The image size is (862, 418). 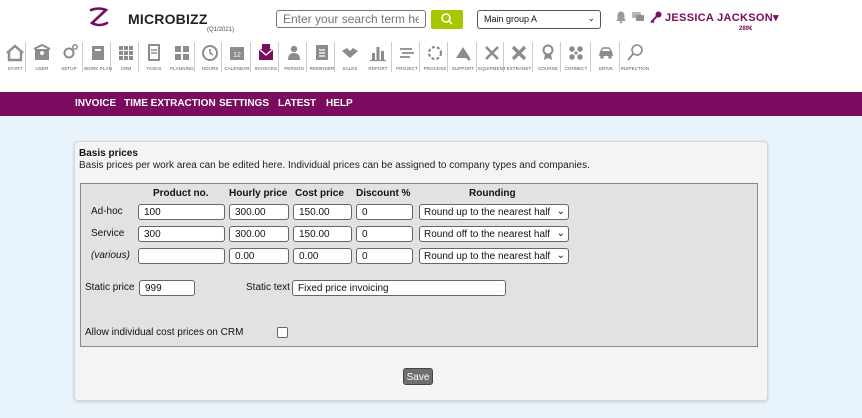 I want to click on toolbar-item-crm: CRM, so click(x=126, y=58).